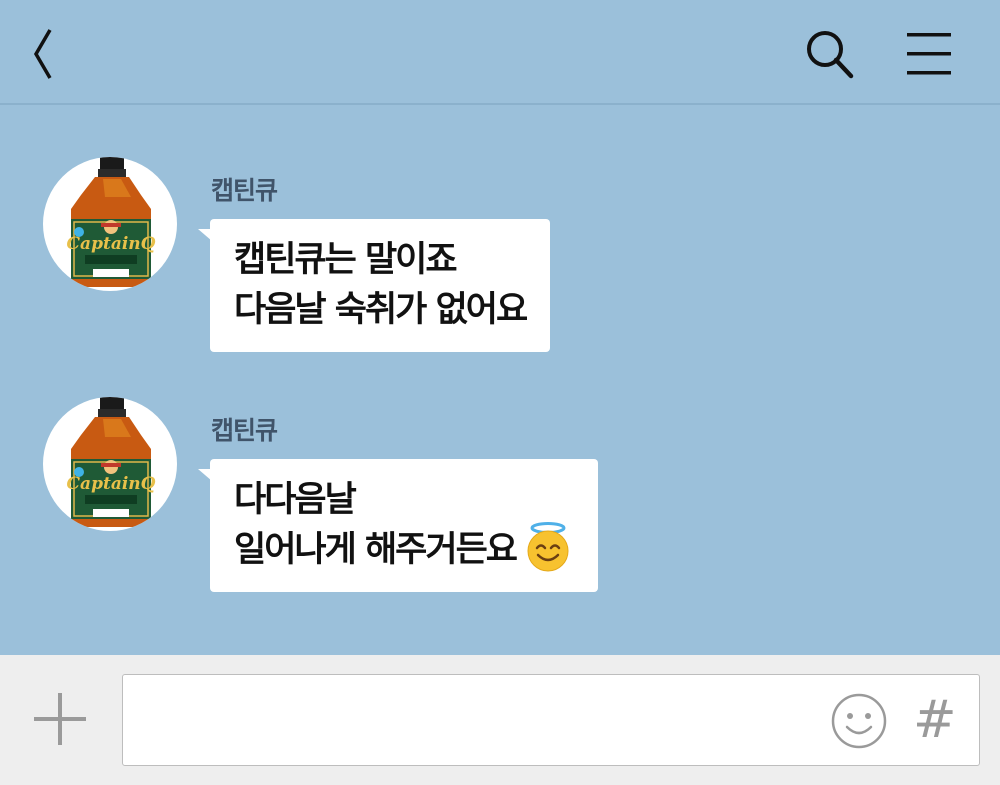 The height and width of the screenshot is (785, 1000). I want to click on message-text-line: 다음날 숙취가 없어요, so click(381, 310).